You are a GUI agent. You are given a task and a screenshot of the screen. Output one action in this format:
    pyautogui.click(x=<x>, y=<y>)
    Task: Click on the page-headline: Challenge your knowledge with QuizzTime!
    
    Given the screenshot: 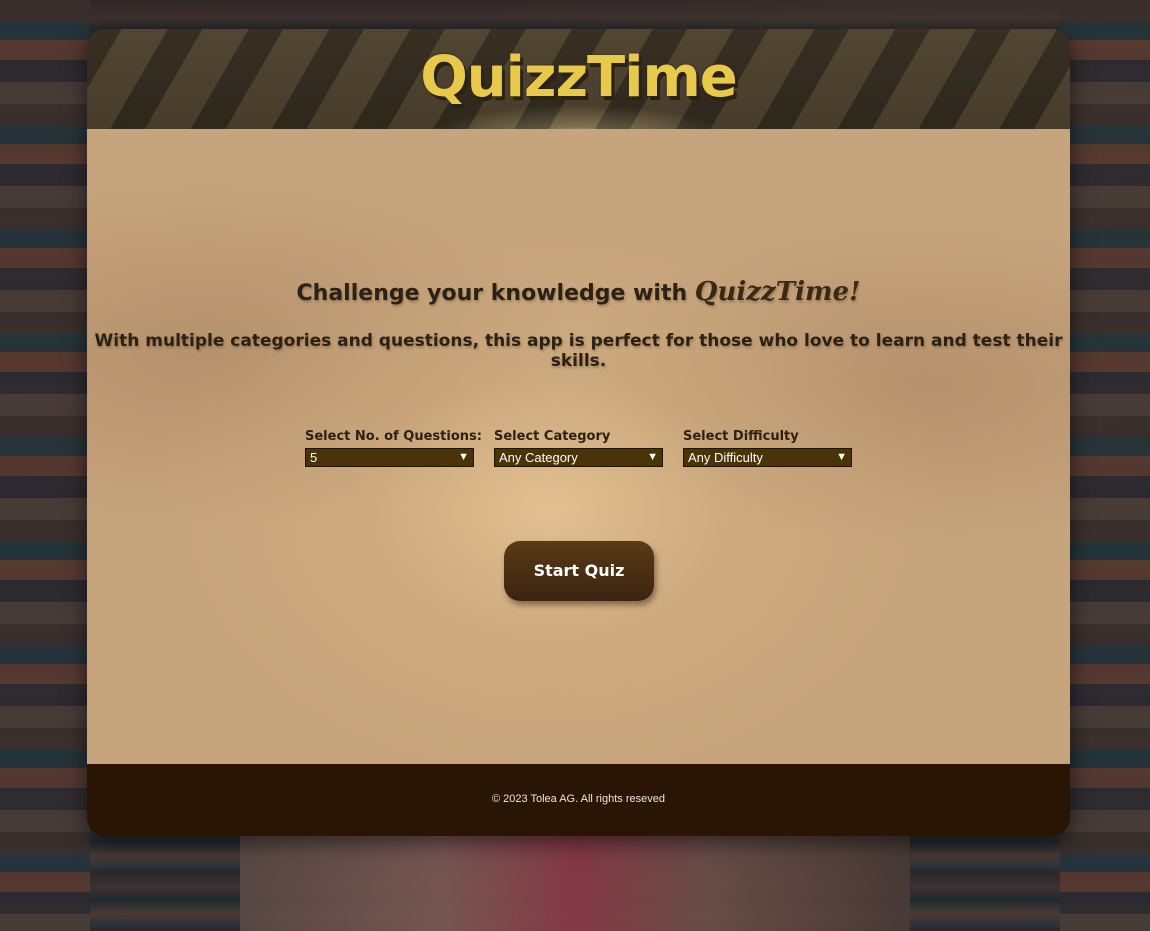 What is the action you would take?
    pyautogui.click(x=578, y=292)
    